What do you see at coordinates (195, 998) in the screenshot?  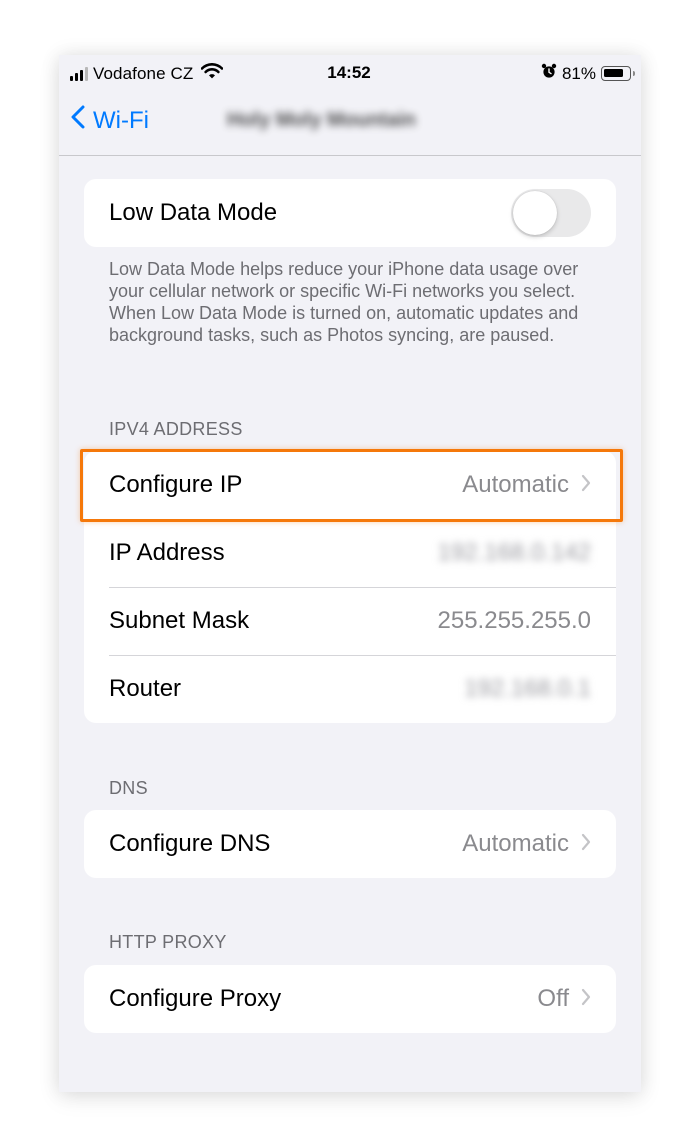 I see `configure-proxy-label: Configure Proxy` at bounding box center [195, 998].